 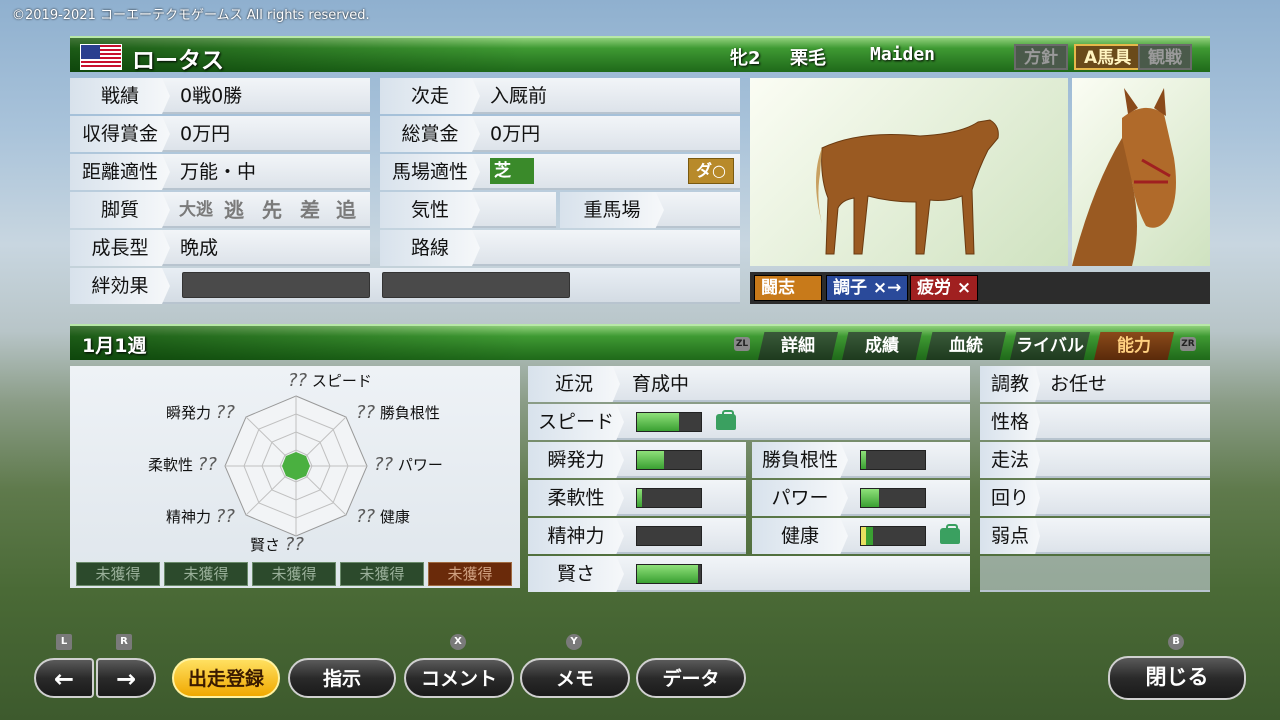 I want to click on mental-label: 精神力, so click(x=576, y=536).